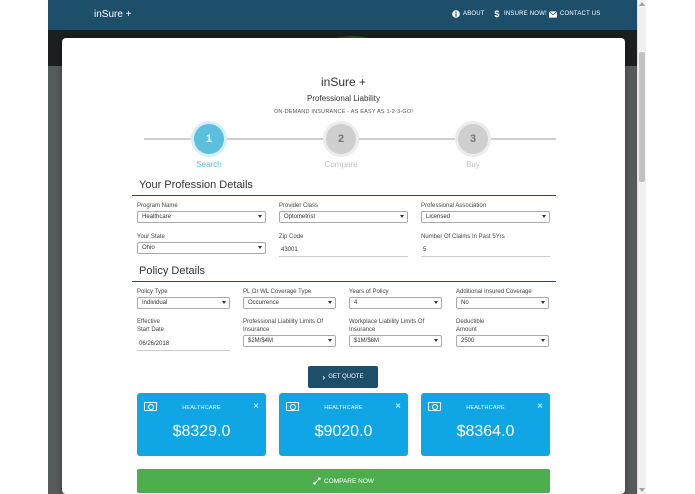  What do you see at coordinates (362, 330) in the screenshot?
I see `wl-limits-label-line2: Insurance` at bounding box center [362, 330].